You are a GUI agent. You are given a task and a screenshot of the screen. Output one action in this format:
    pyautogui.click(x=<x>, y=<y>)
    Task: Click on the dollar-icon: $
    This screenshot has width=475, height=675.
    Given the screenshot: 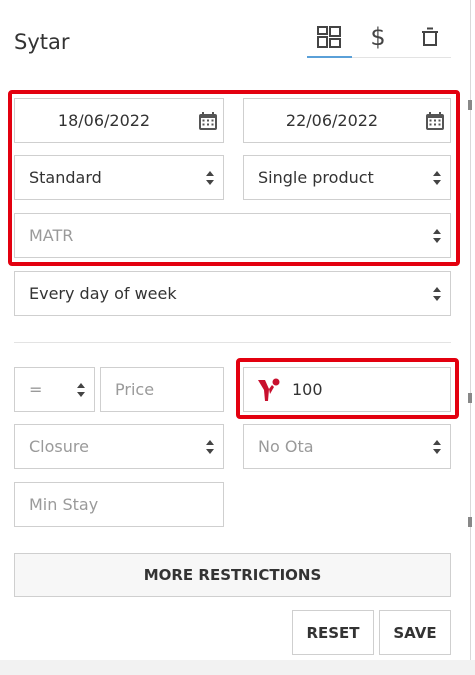 What is the action you would take?
    pyautogui.click(x=378, y=37)
    